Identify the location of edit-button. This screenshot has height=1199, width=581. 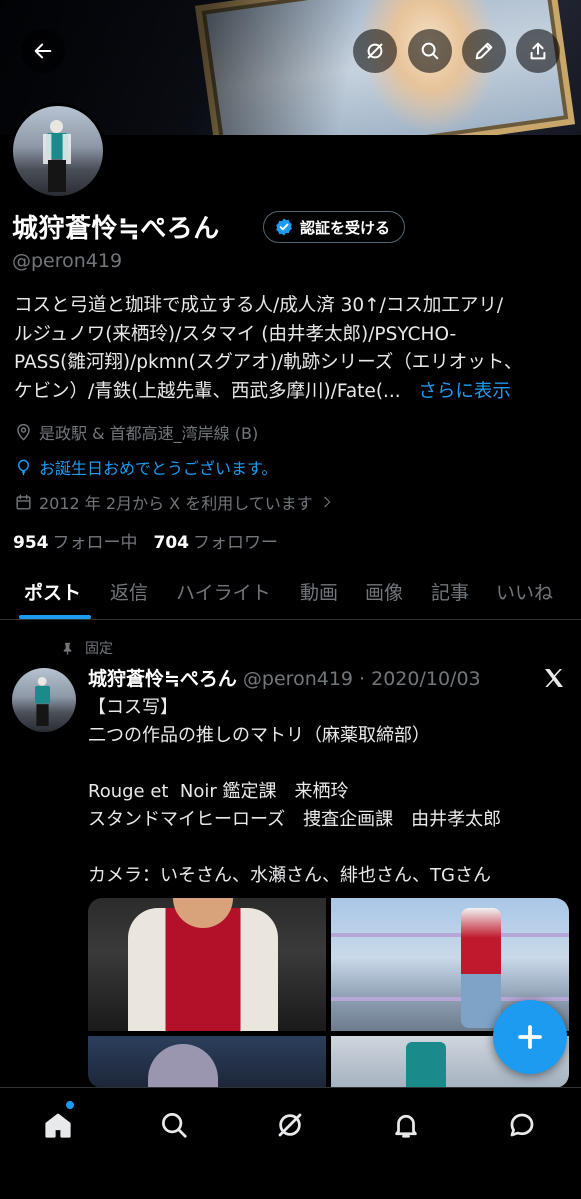
(484, 51).